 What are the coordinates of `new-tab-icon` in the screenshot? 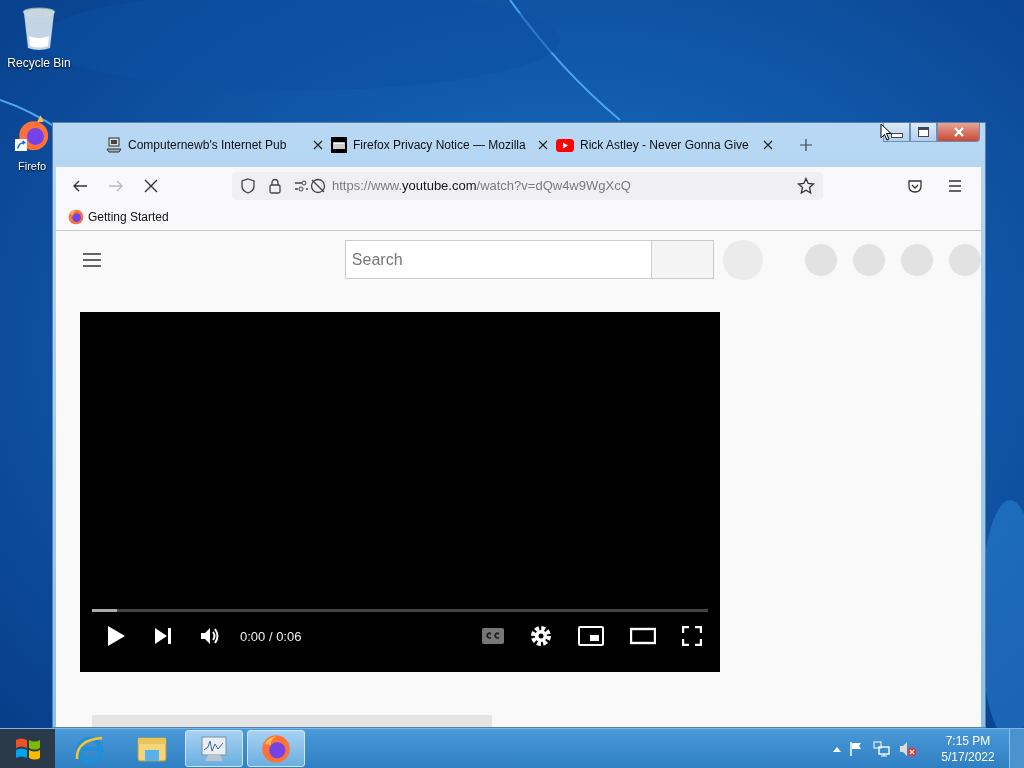 It's located at (806, 145).